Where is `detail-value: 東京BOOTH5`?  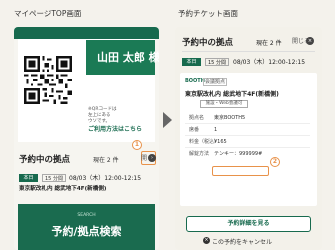 detail-value: 東京BOOTH5 is located at coordinates (230, 118).